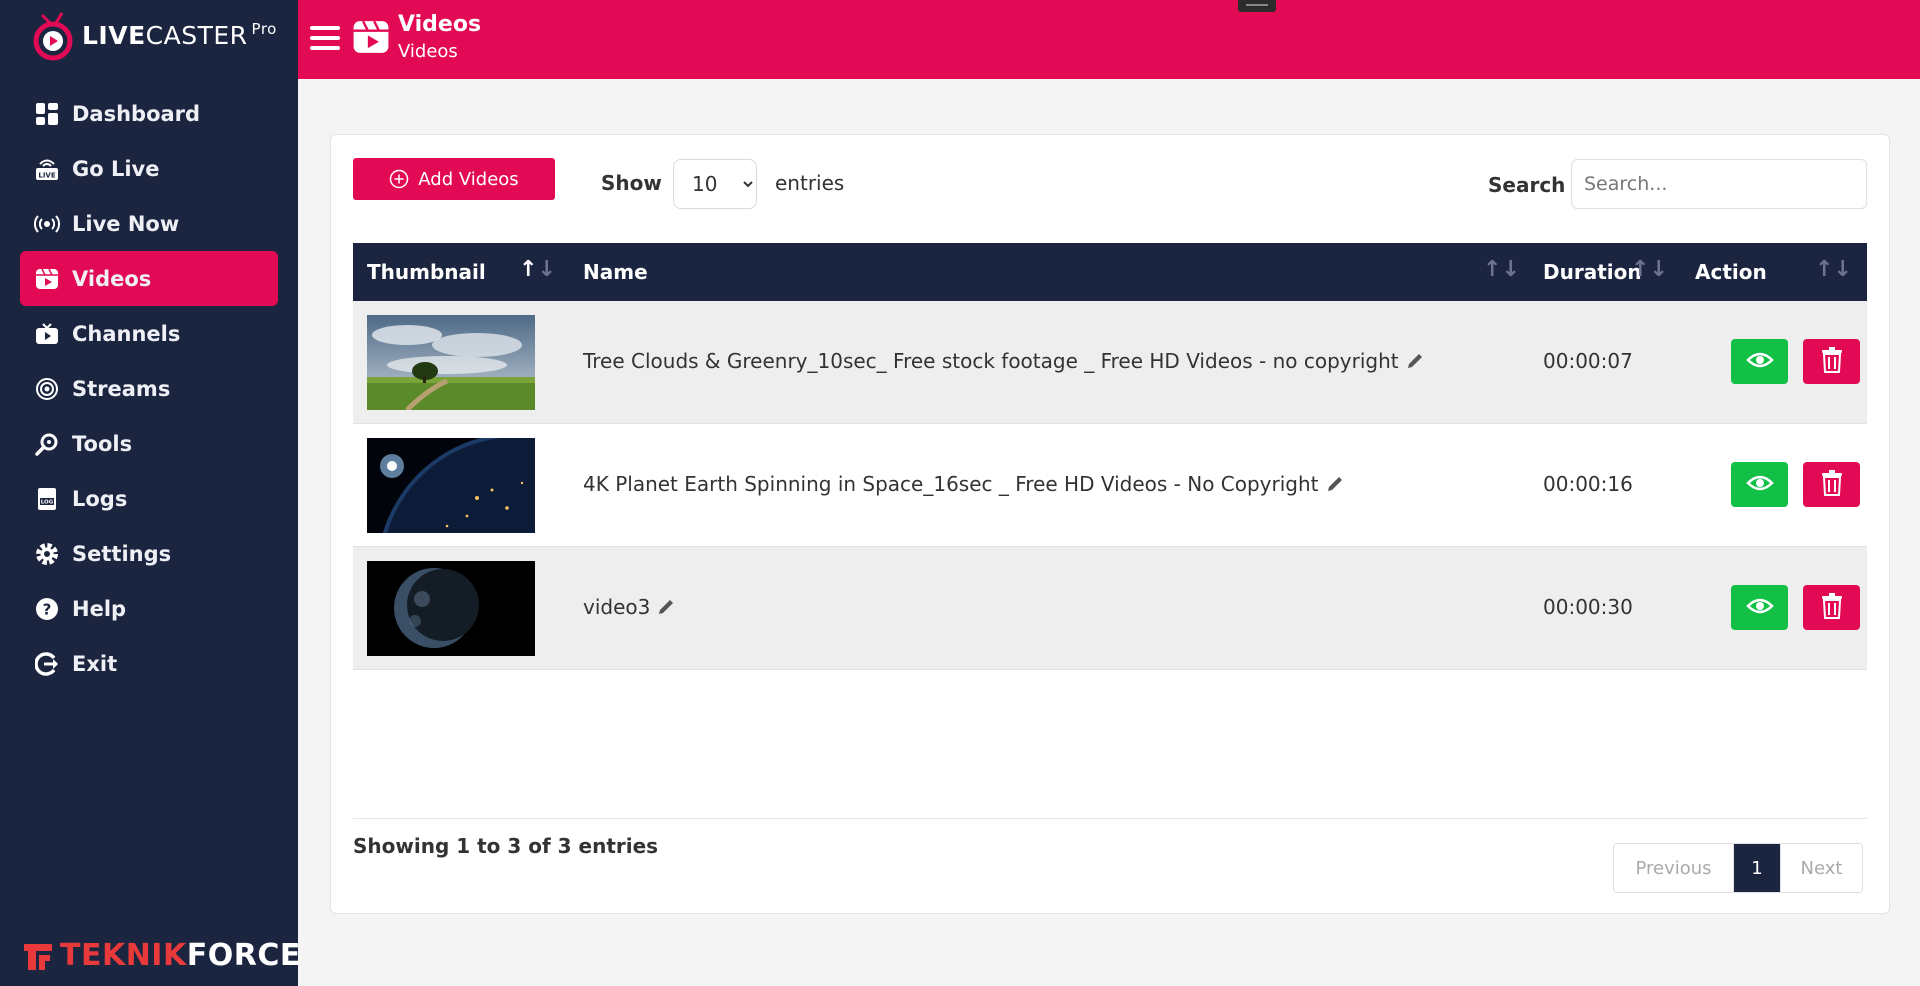 This screenshot has height=986, width=1920. I want to click on pagination: Previous 1 Next, so click(1738, 868).